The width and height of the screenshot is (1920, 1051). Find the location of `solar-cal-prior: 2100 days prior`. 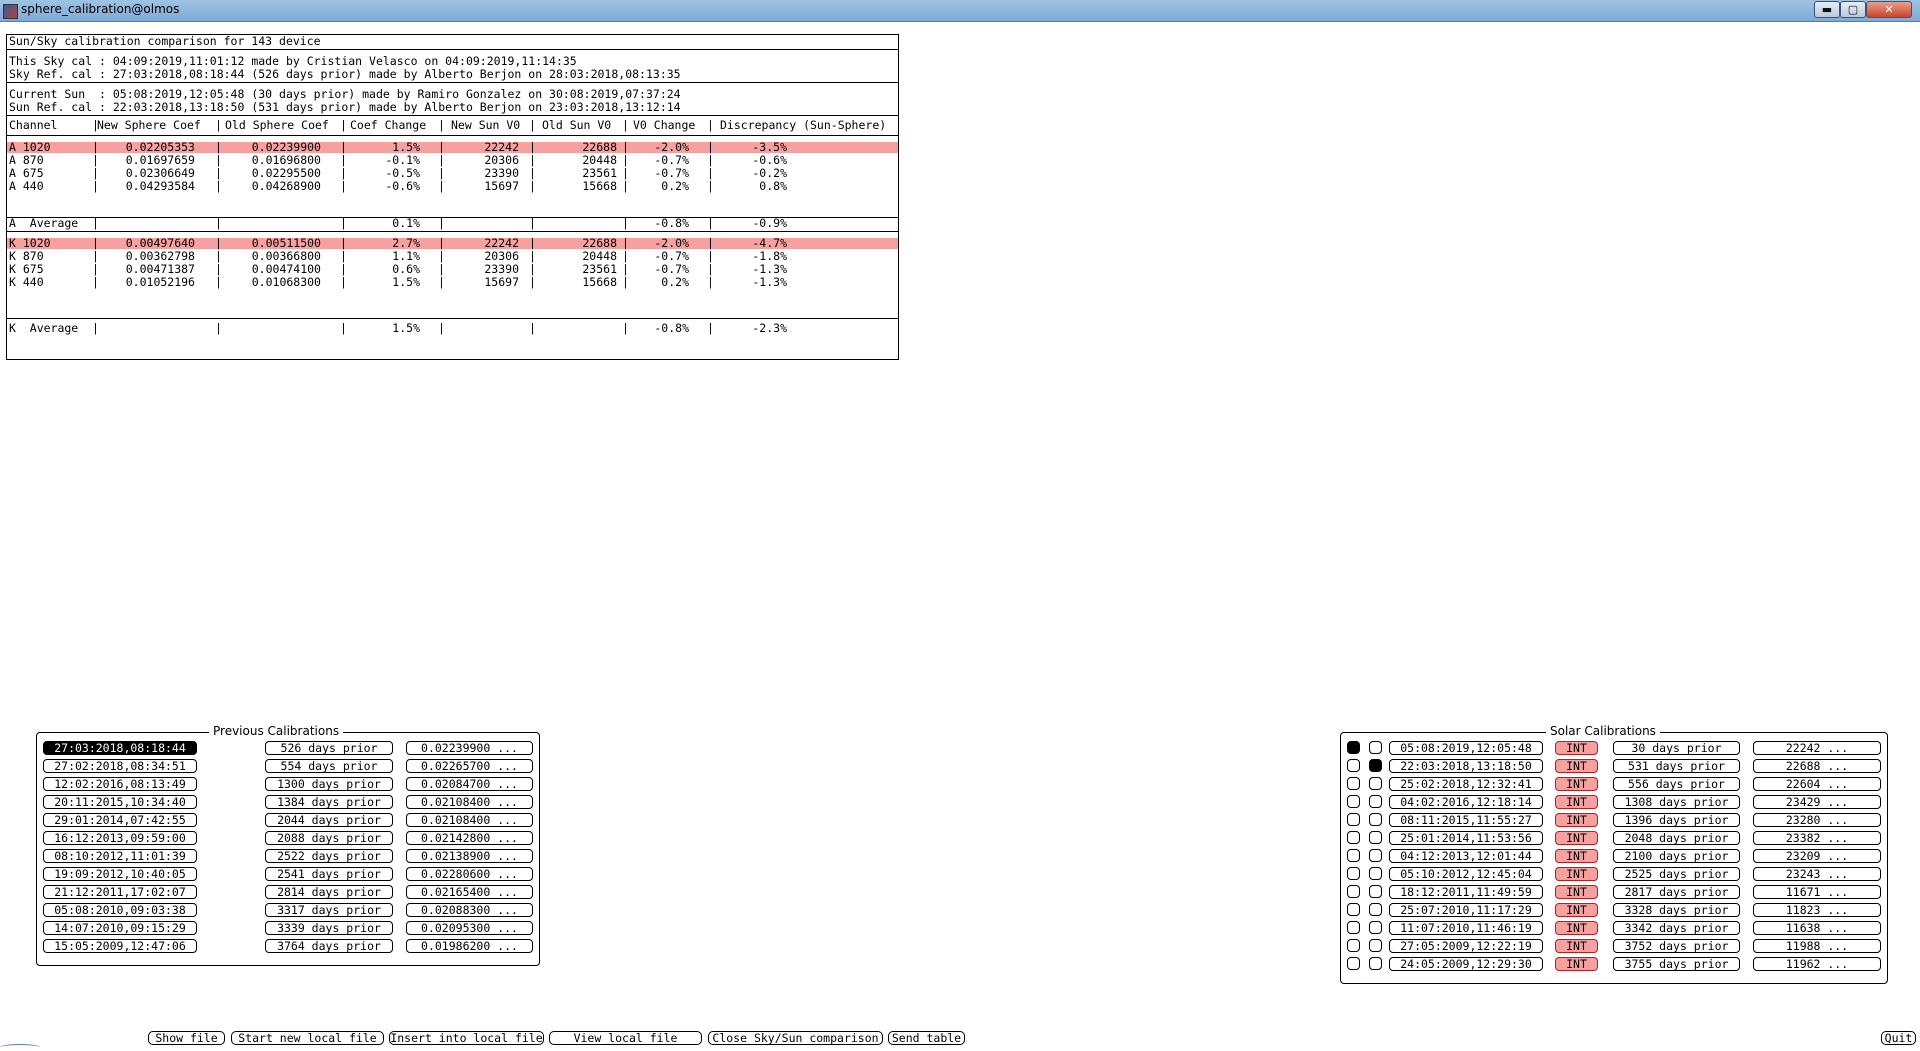

solar-cal-prior: 2100 days prior is located at coordinates (1676, 856).